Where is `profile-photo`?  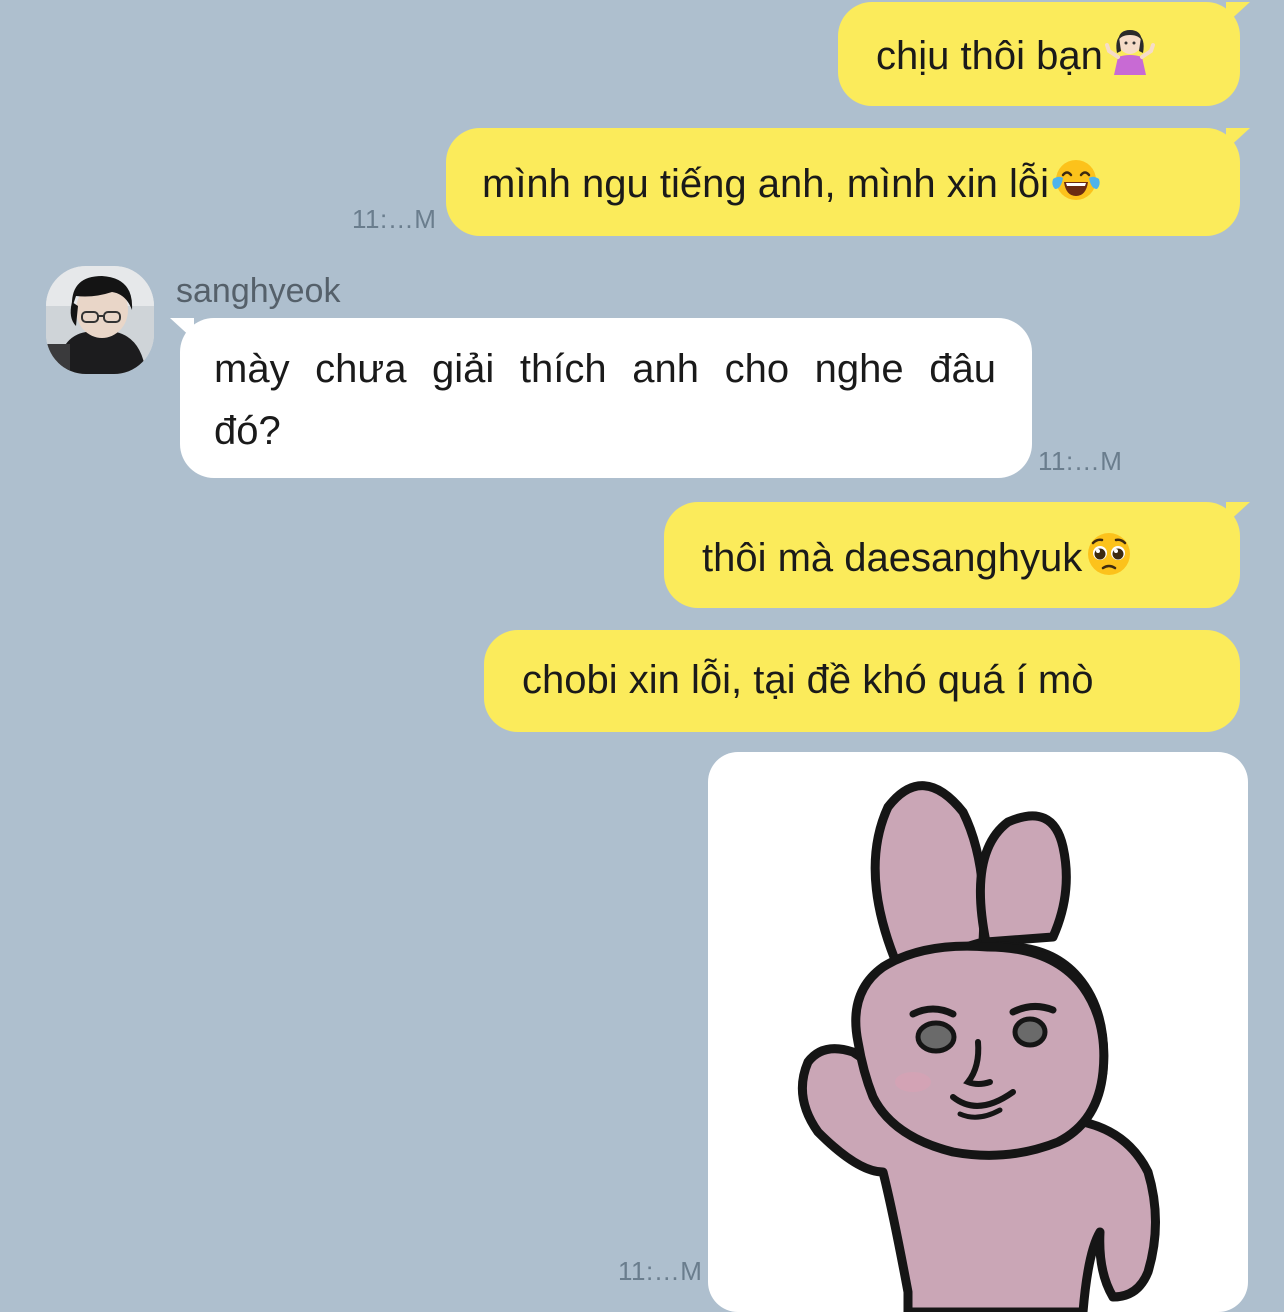 profile-photo is located at coordinates (100, 320).